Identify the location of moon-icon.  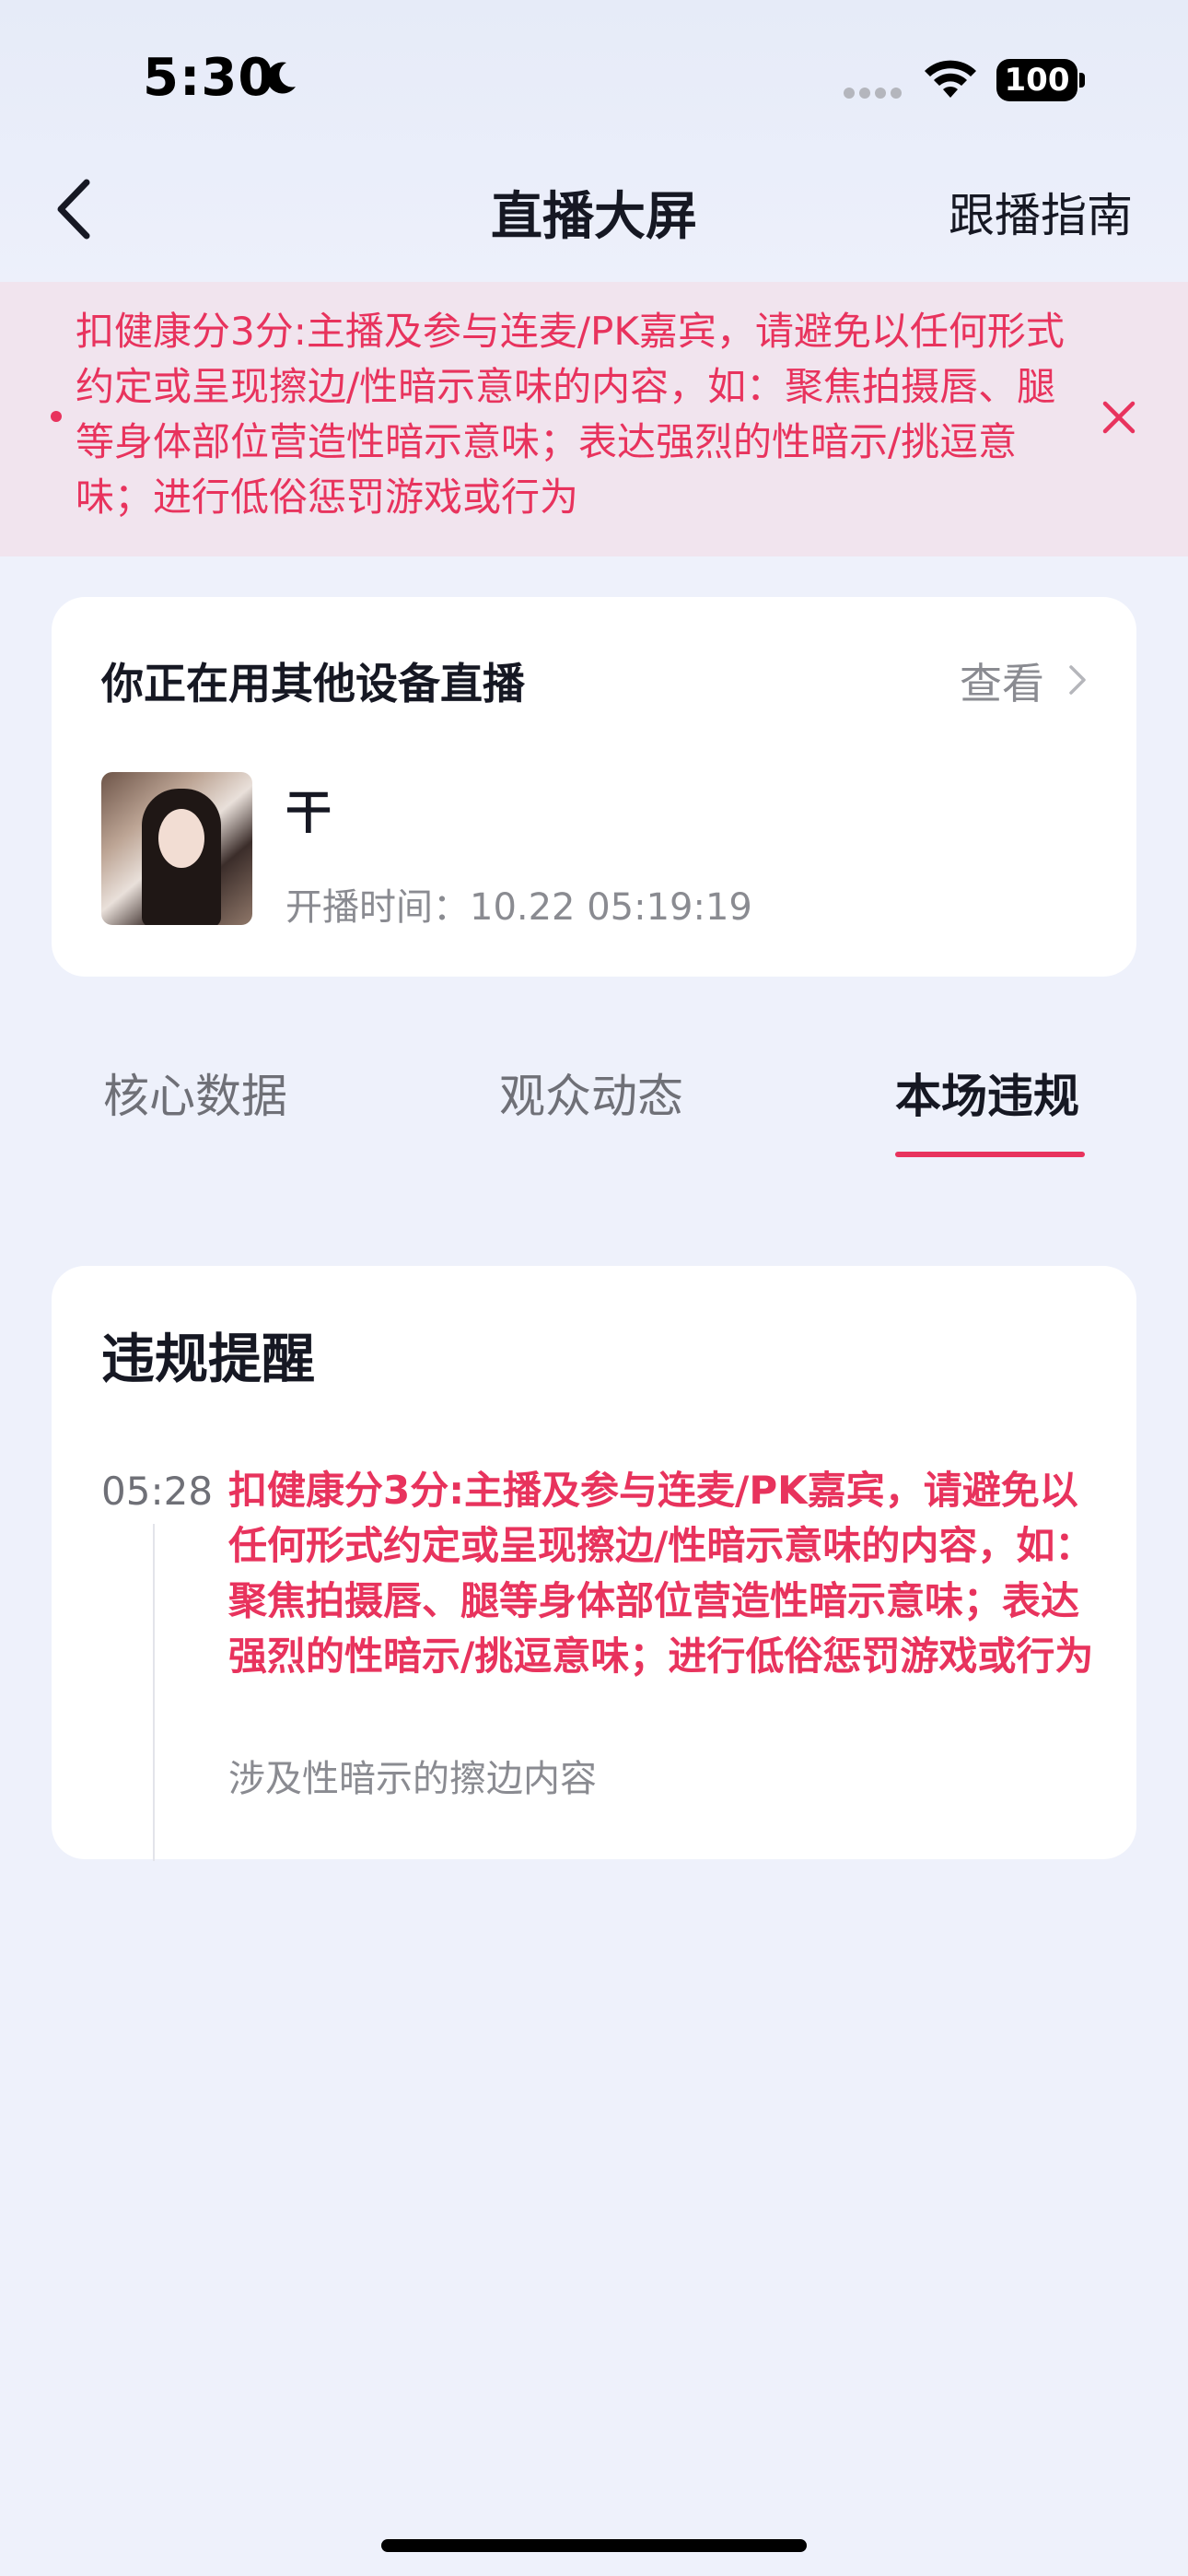
(281, 78).